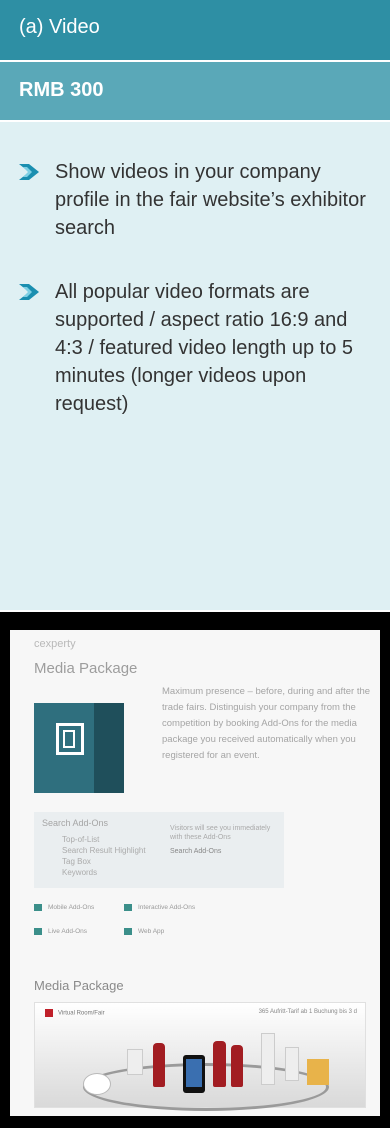 Image resolution: width=390 pixels, height=1128 pixels. Describe the element at coordinates (159, 907) in the screenshot. I see `addon-option: Interactive Add-Ons` at that location.